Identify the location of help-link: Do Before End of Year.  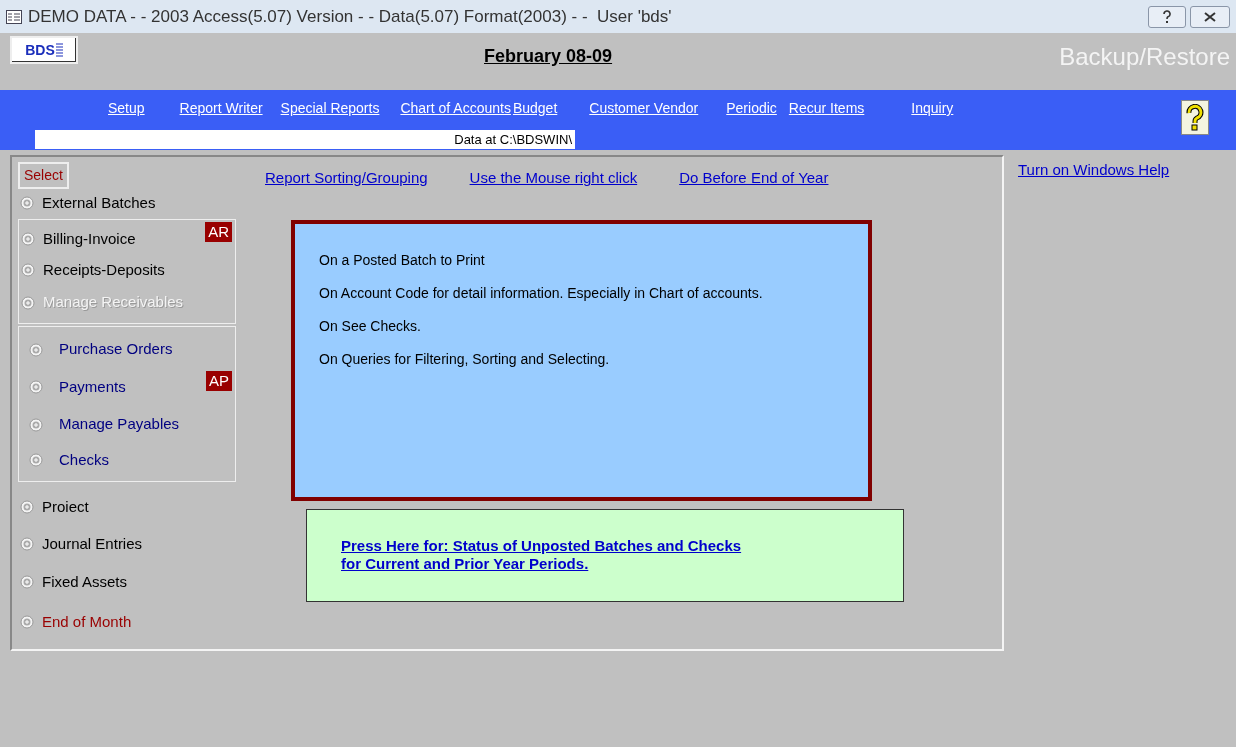
(754, 178).